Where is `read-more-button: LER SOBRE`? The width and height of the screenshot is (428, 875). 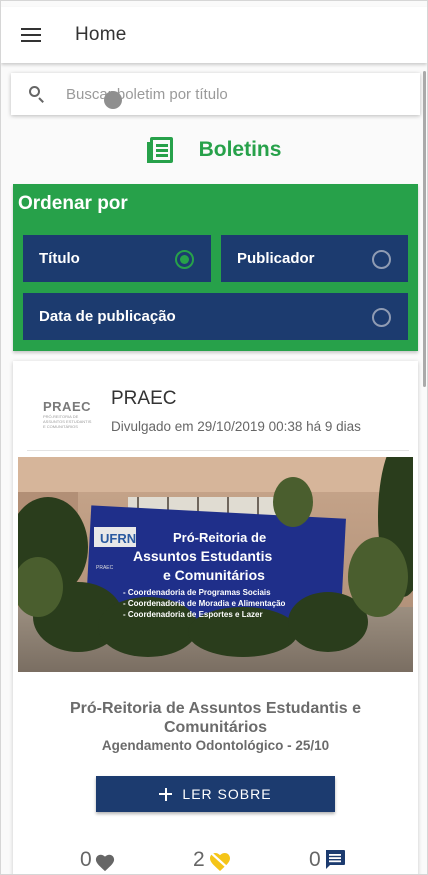 read-more-button: LER SOBRE is located at coordinates (215, 794).